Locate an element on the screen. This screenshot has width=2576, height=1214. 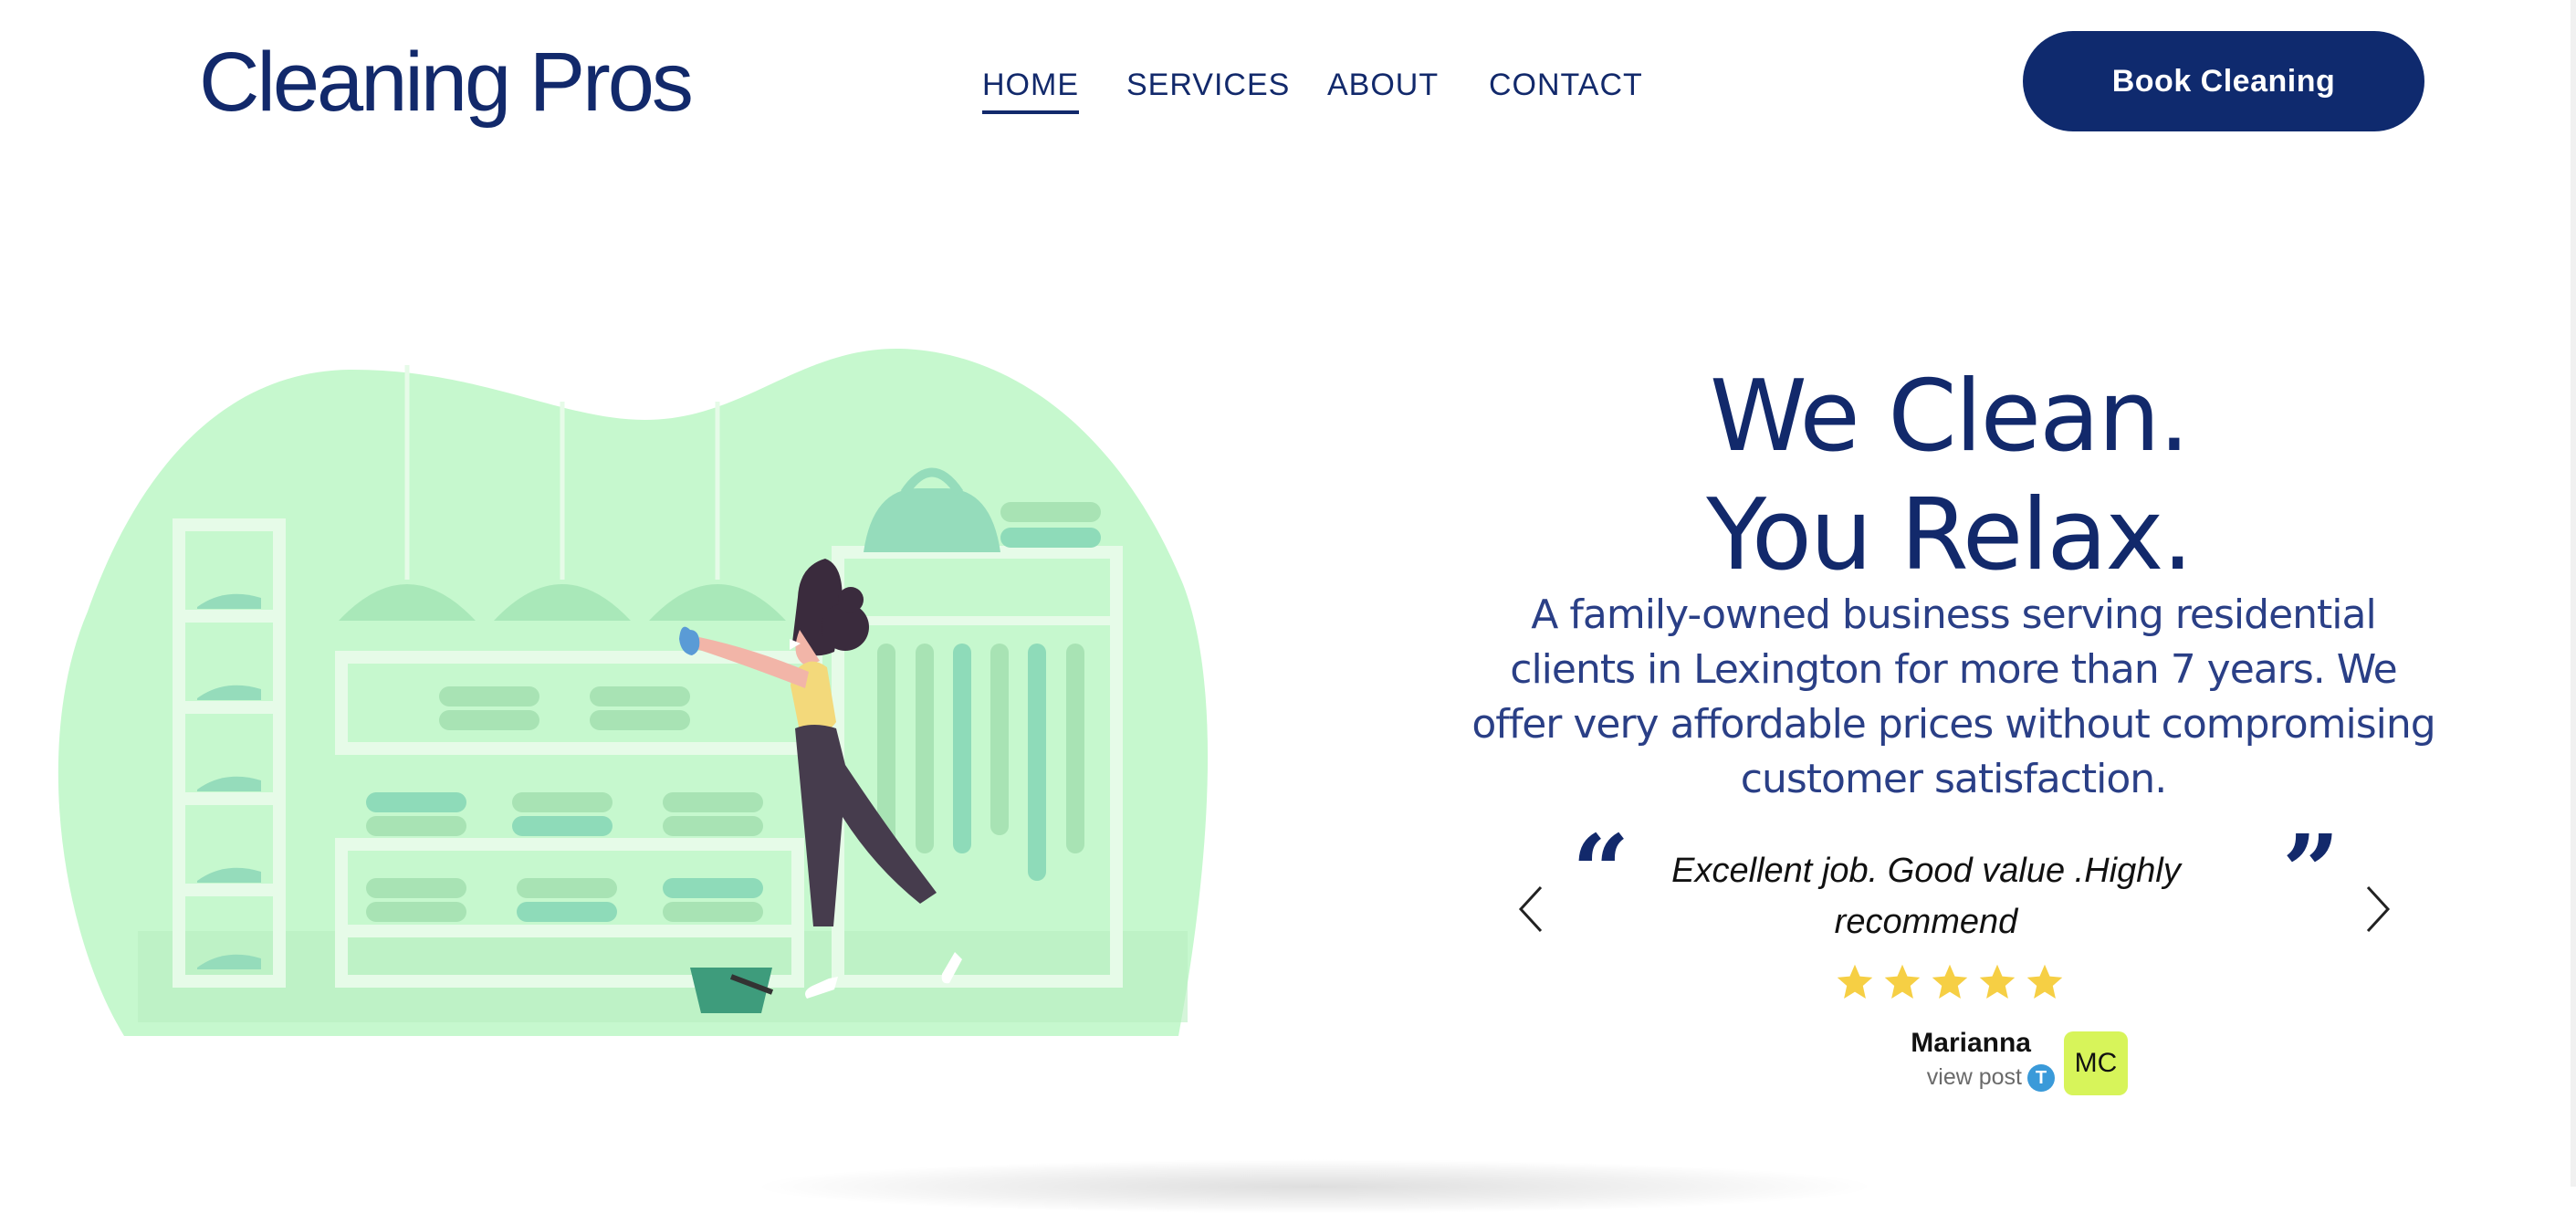
book-cleaning-button: Book Cleaning is located at coordinates (2223, 81).